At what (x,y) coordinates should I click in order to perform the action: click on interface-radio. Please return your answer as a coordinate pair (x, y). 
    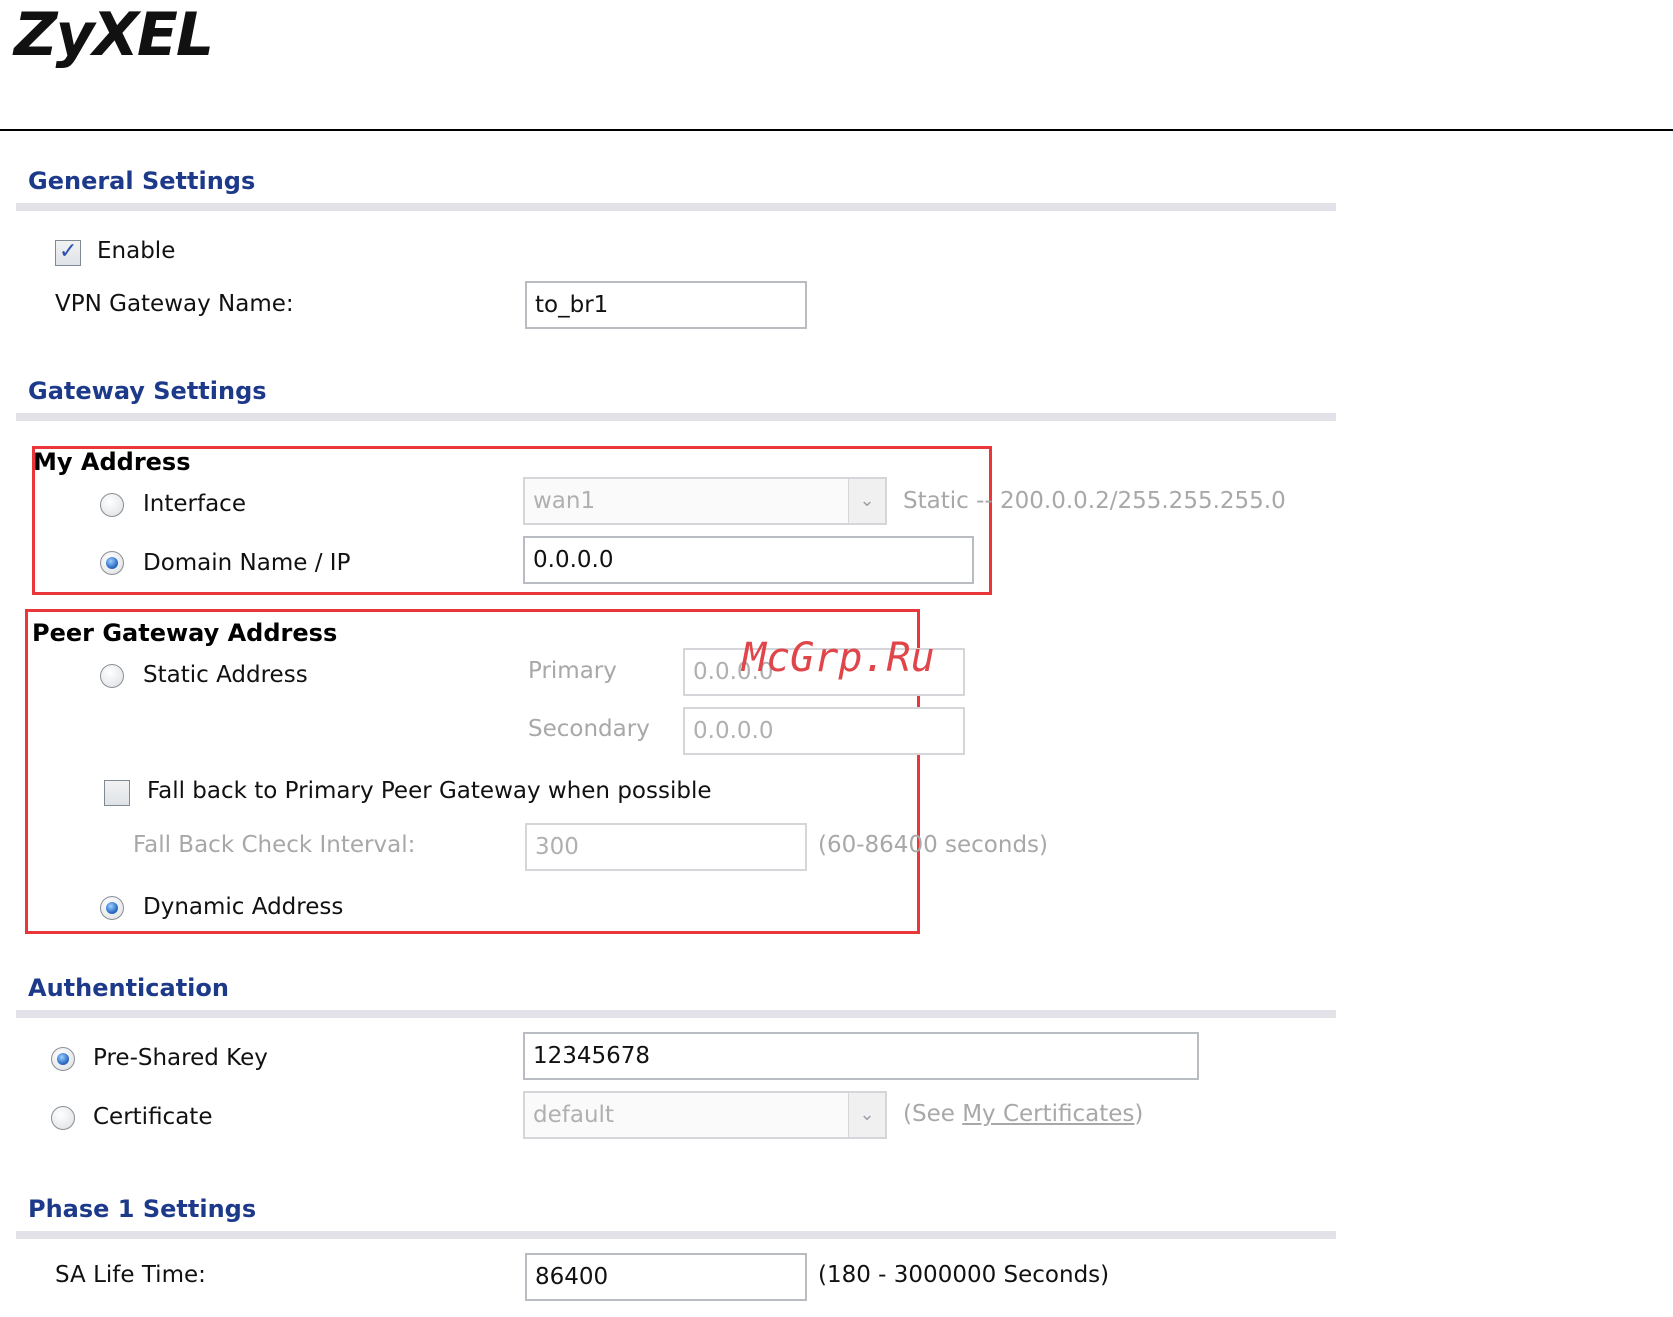
    Looking at the image, I should click on (112, 505).